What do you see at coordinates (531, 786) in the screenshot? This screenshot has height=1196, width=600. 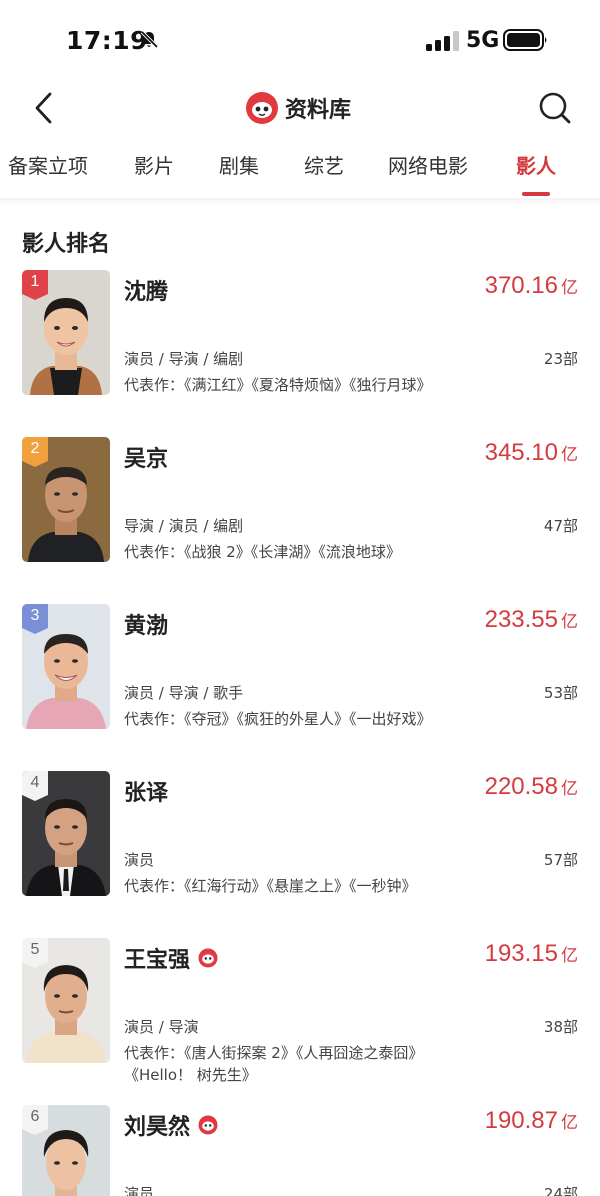 I see `box-office-total: 220.58 亿` at bounding box center [531, 786].